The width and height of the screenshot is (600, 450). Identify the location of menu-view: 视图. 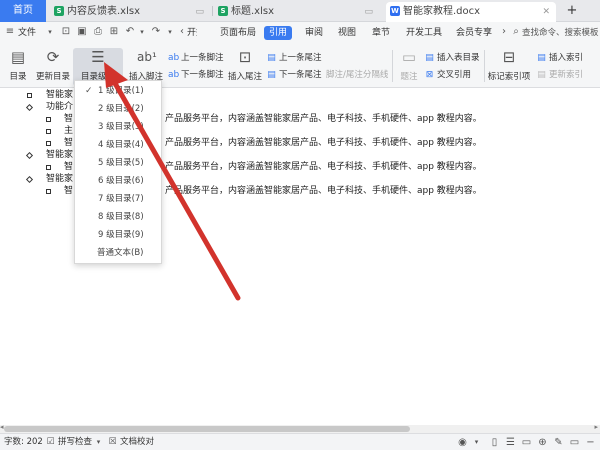
(347, 33).